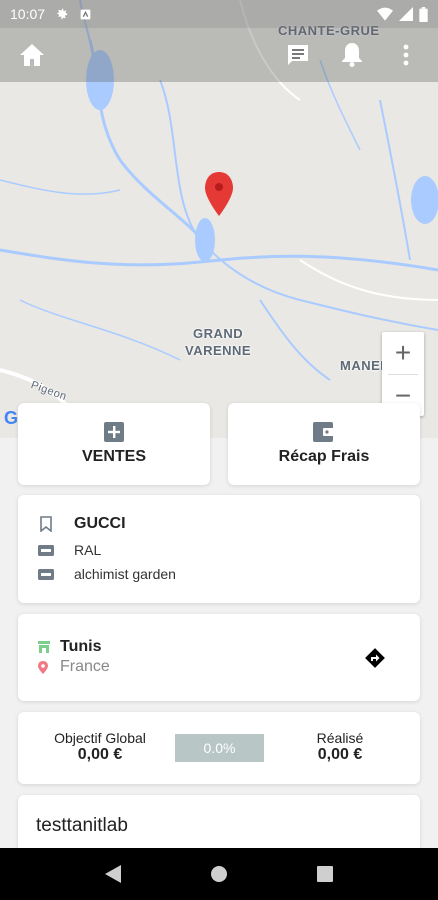 Image resolution: width=438 pixels, height=900 pixels. Describe the element at coordinates (85, 666) in the screenshot. I see `country-name: France` at that location.